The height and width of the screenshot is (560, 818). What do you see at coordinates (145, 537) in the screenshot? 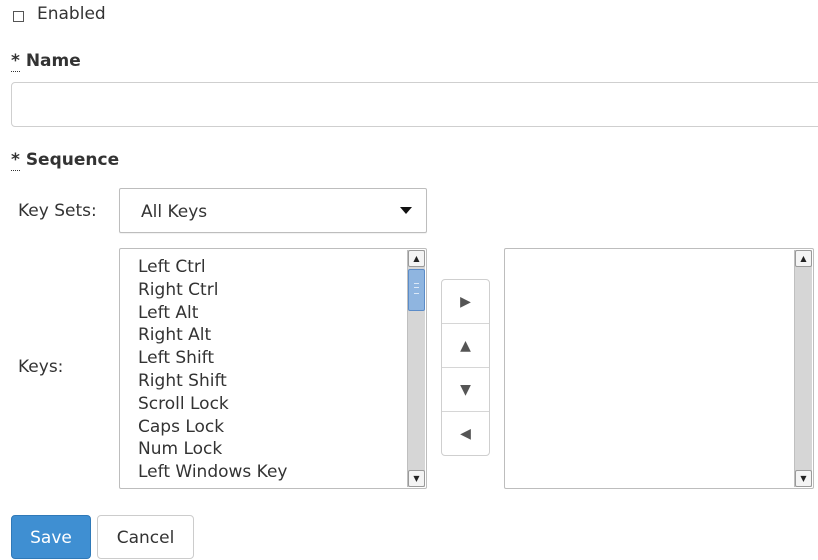
I see `cancel-button: Cancel` at bounding box center [145, 537].